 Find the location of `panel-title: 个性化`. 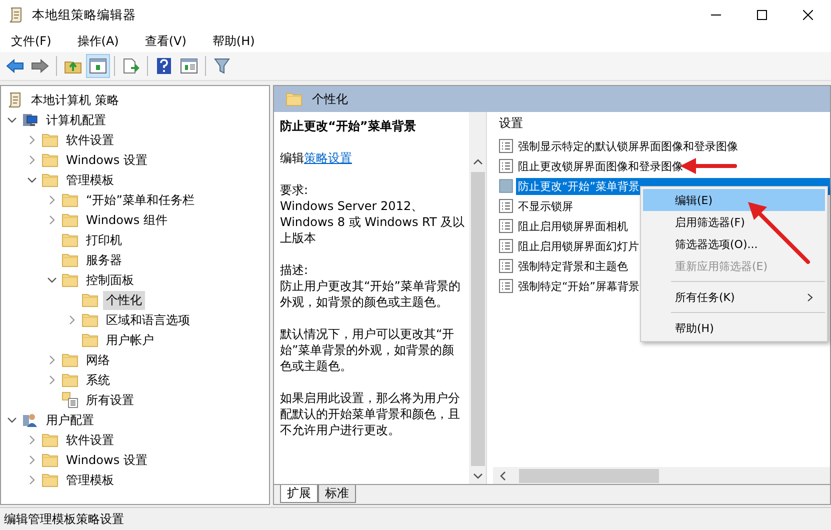

panel-title: 个性化 is located at coordinates (330, 99).